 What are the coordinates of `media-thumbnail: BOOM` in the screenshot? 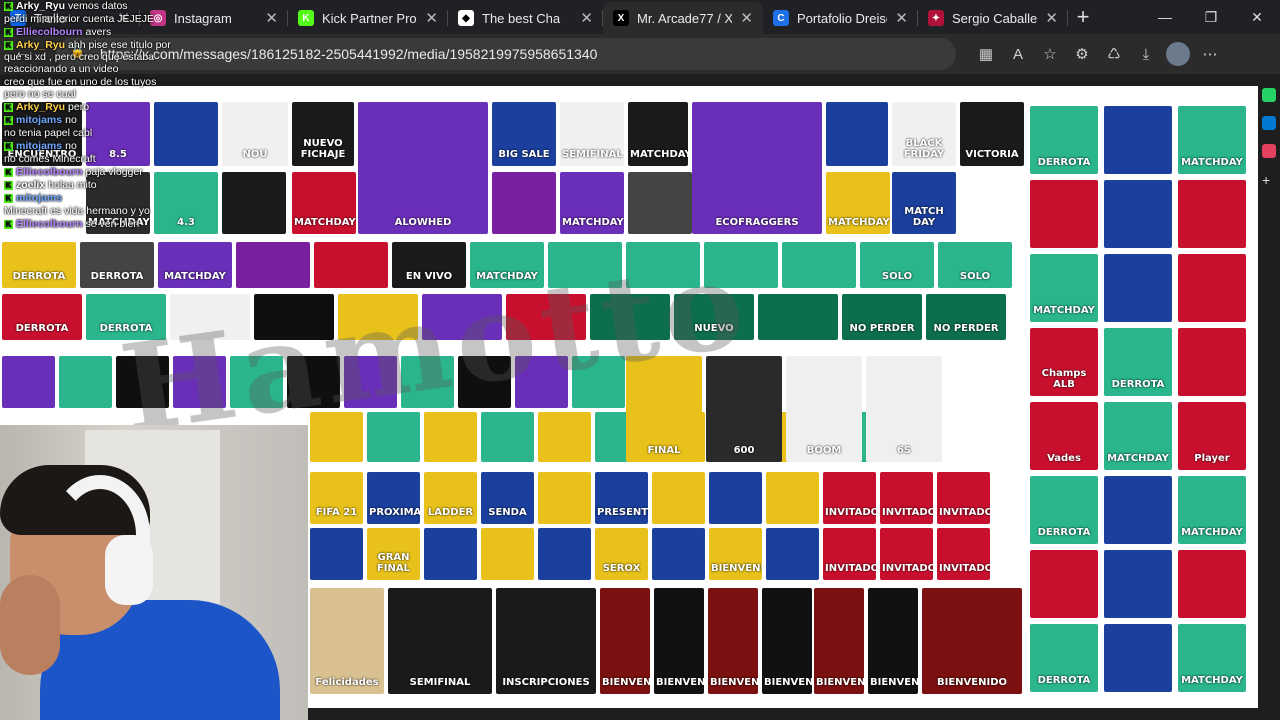 It's located at (824, 409).